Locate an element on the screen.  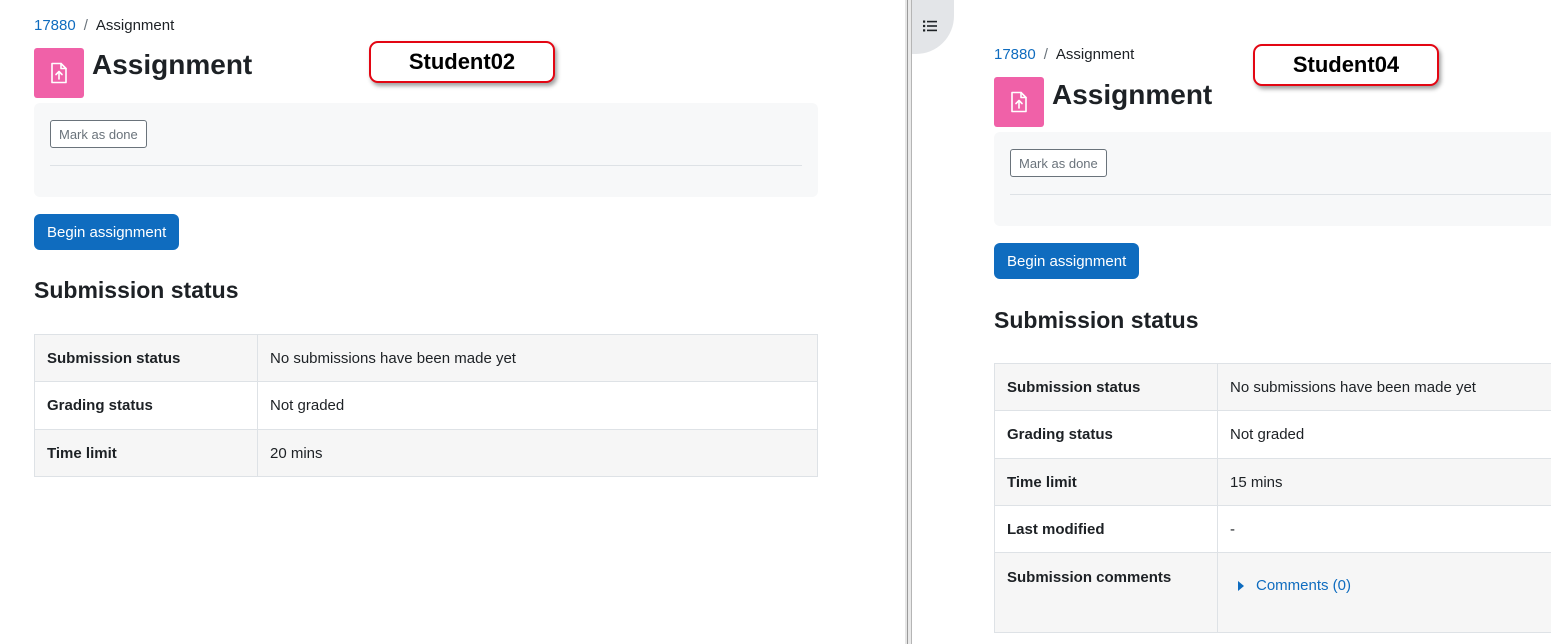
window-divider is located at coordinates (908, 322).